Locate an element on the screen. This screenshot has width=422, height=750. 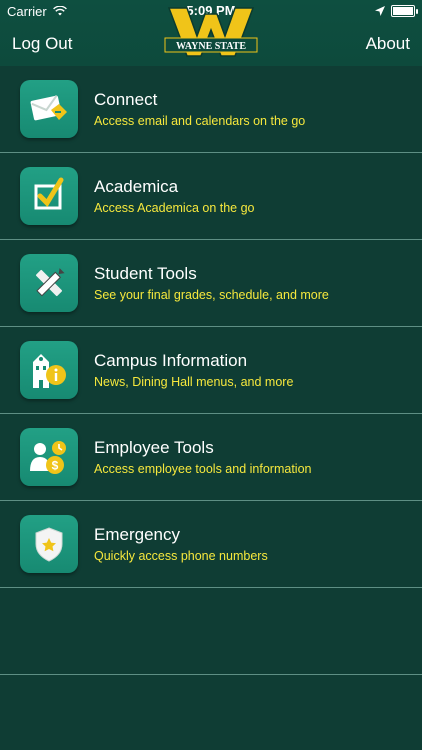
log-out-button: Log Out is located at coordinates (42, 44).